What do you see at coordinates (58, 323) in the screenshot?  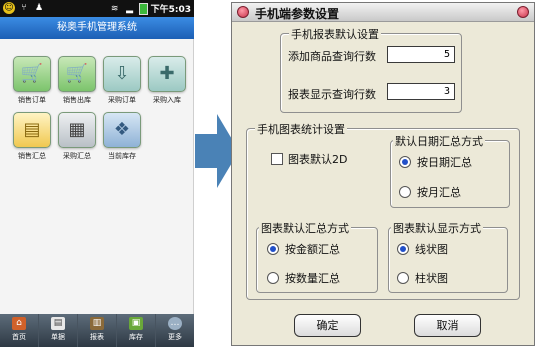 I see `document-icon: ▤` at bounding box center [58, 323].